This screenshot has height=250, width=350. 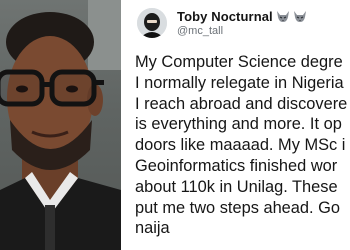 I want to click on tweet-line: I normally relegate in Nigeria, so click(x=239, y=82).